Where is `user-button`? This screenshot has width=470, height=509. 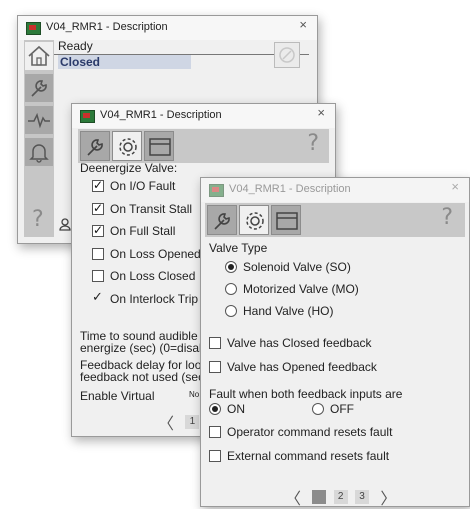 user-button is located at coordinates (65, 225).